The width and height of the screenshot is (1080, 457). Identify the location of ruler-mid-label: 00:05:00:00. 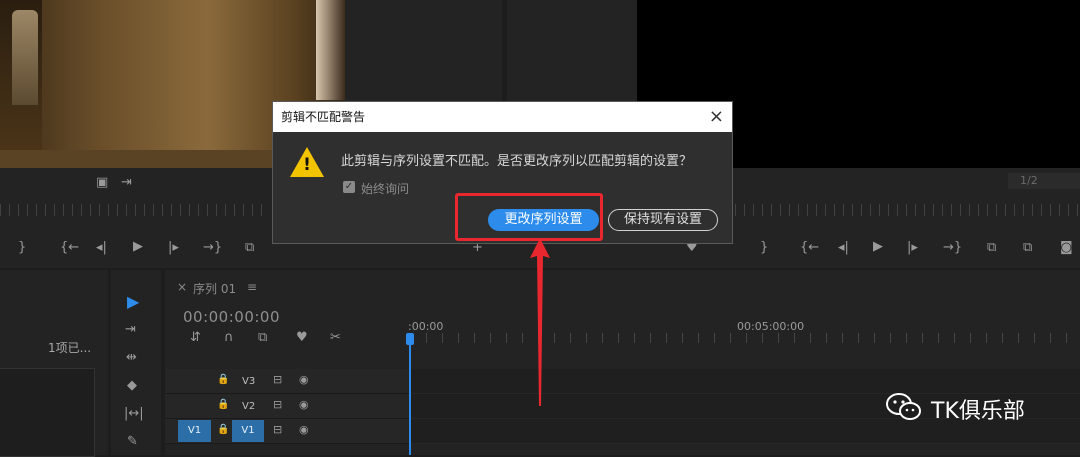
(771, 326).